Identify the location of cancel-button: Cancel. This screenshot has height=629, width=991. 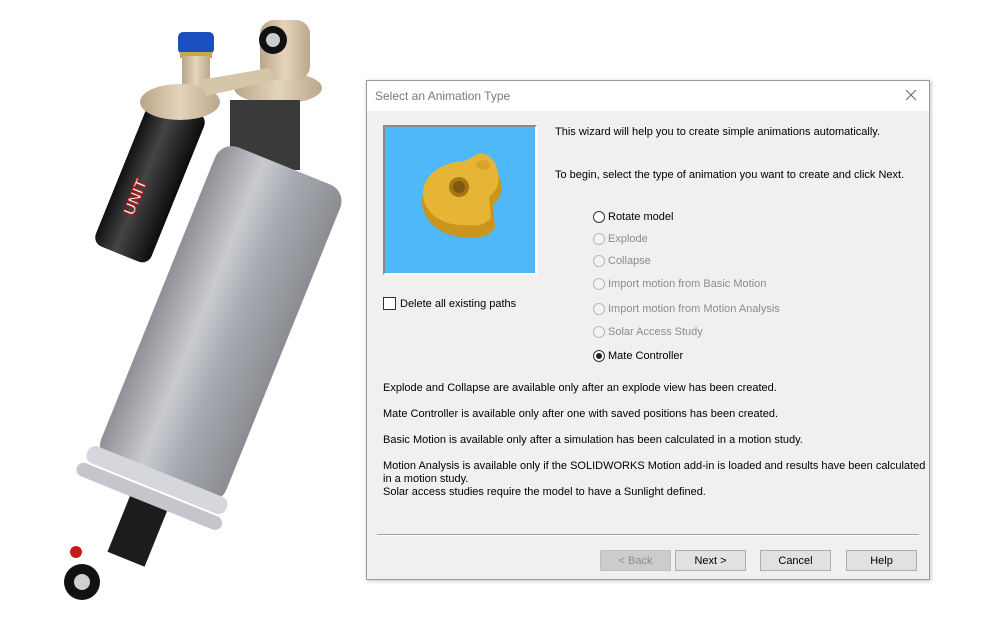
(795, 560).